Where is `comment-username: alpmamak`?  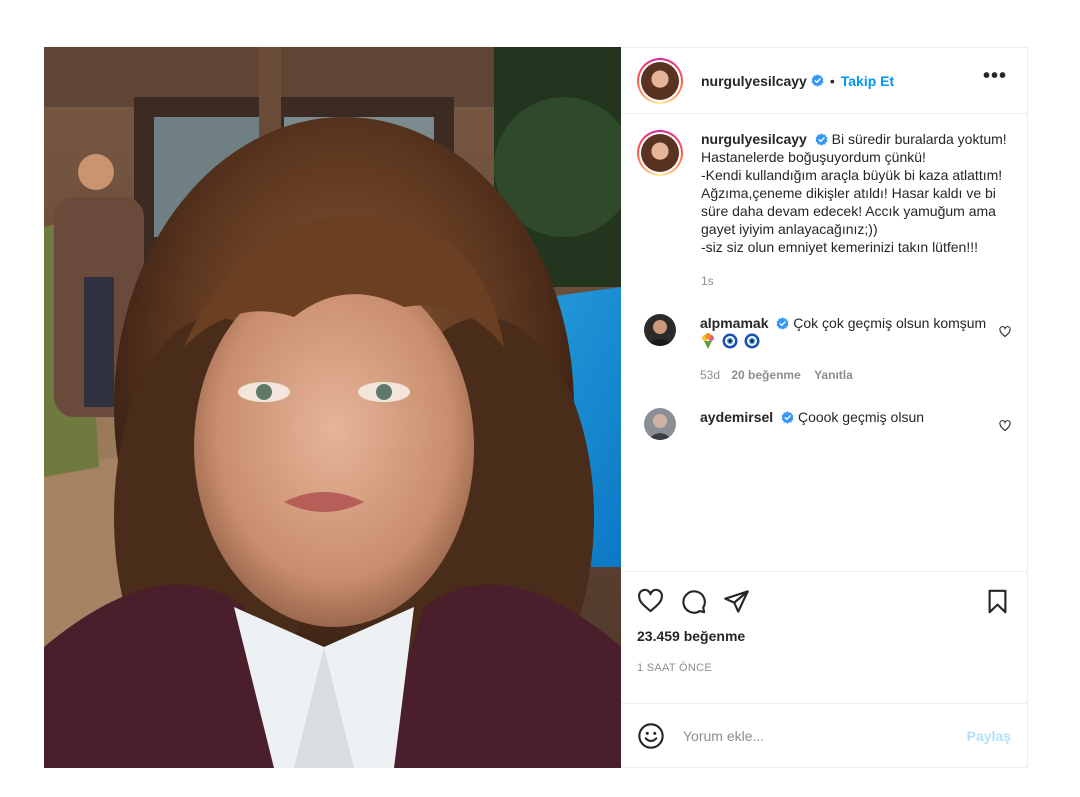
comment-username: alpmamak is located at coordinates (734, 323).